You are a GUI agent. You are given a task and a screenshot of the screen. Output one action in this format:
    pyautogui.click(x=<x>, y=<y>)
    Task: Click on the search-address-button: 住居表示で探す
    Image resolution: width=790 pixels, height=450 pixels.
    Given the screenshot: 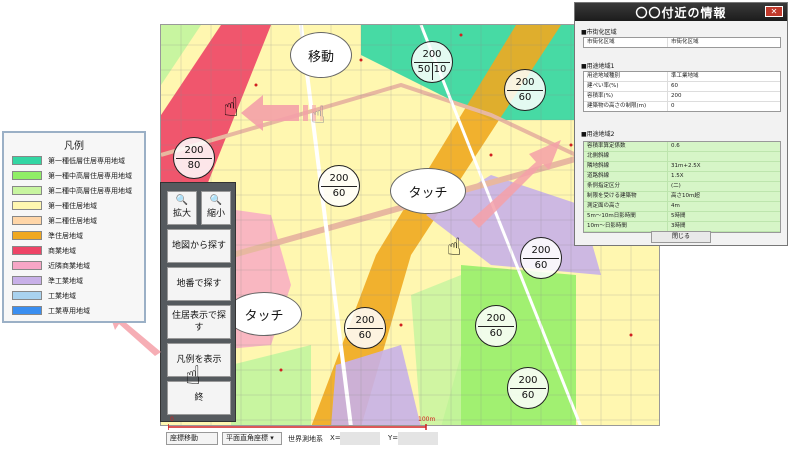 What is the action you would take?
    pyautogui.click(x=199, y=322)
    